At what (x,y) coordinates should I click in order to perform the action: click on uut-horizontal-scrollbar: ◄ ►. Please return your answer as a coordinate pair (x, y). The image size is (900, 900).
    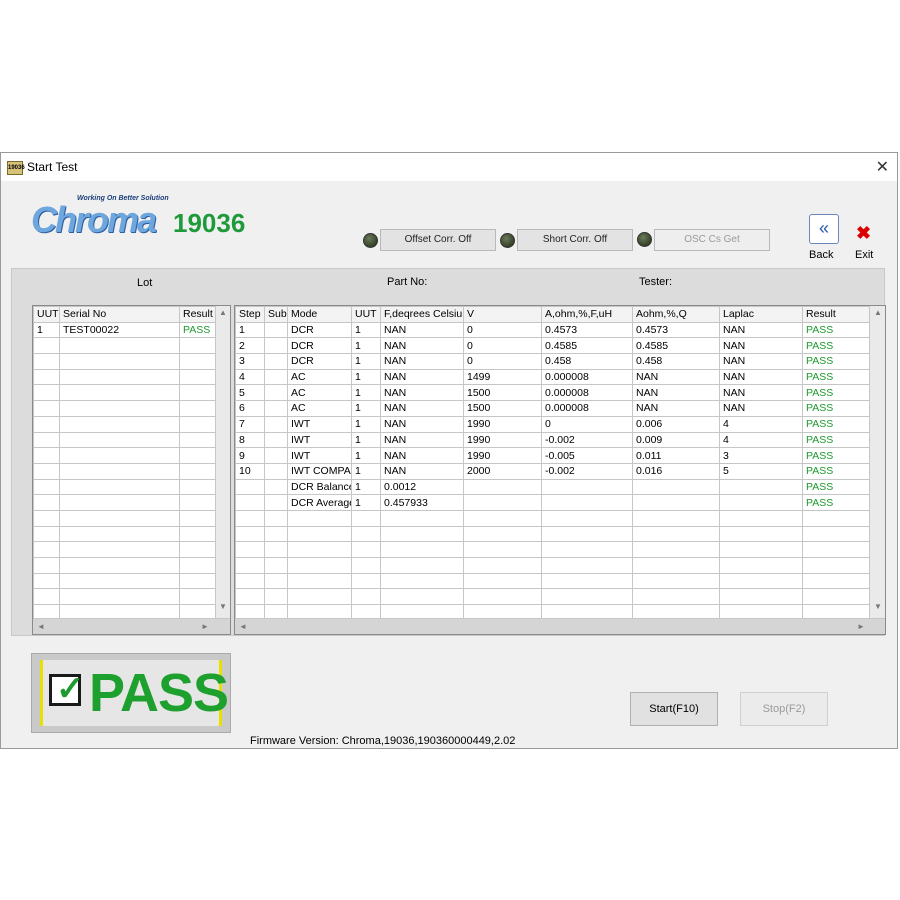
    Looking at the image, I should click on (131, 626).